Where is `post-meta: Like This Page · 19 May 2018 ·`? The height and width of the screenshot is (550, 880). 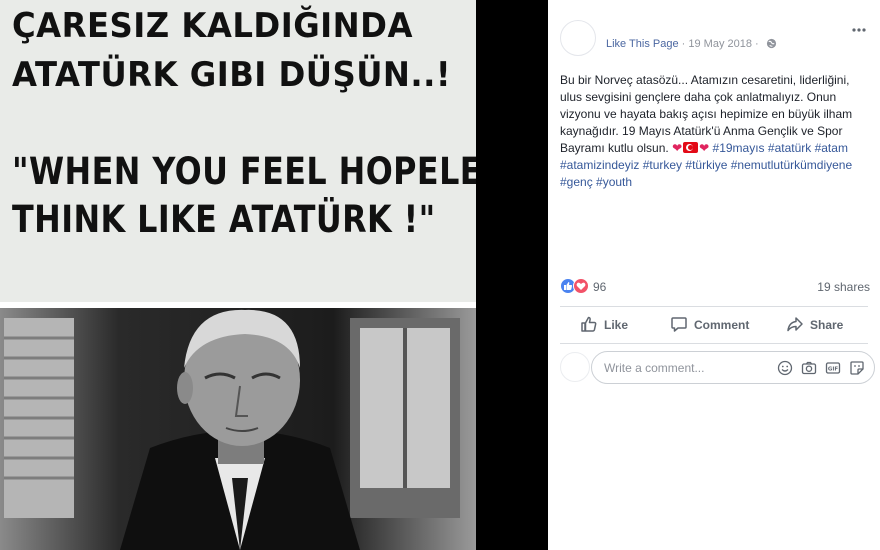 post-meta: Like This Page · 19 May 2018 · is located at coordinates (691, 44).